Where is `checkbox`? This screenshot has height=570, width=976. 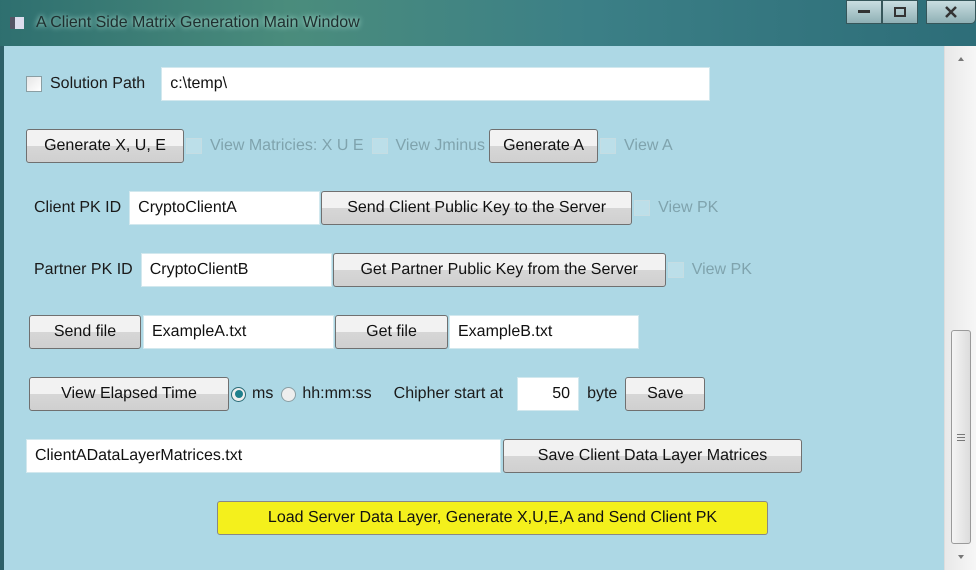
checkbox is located at coordinates (34, 84).